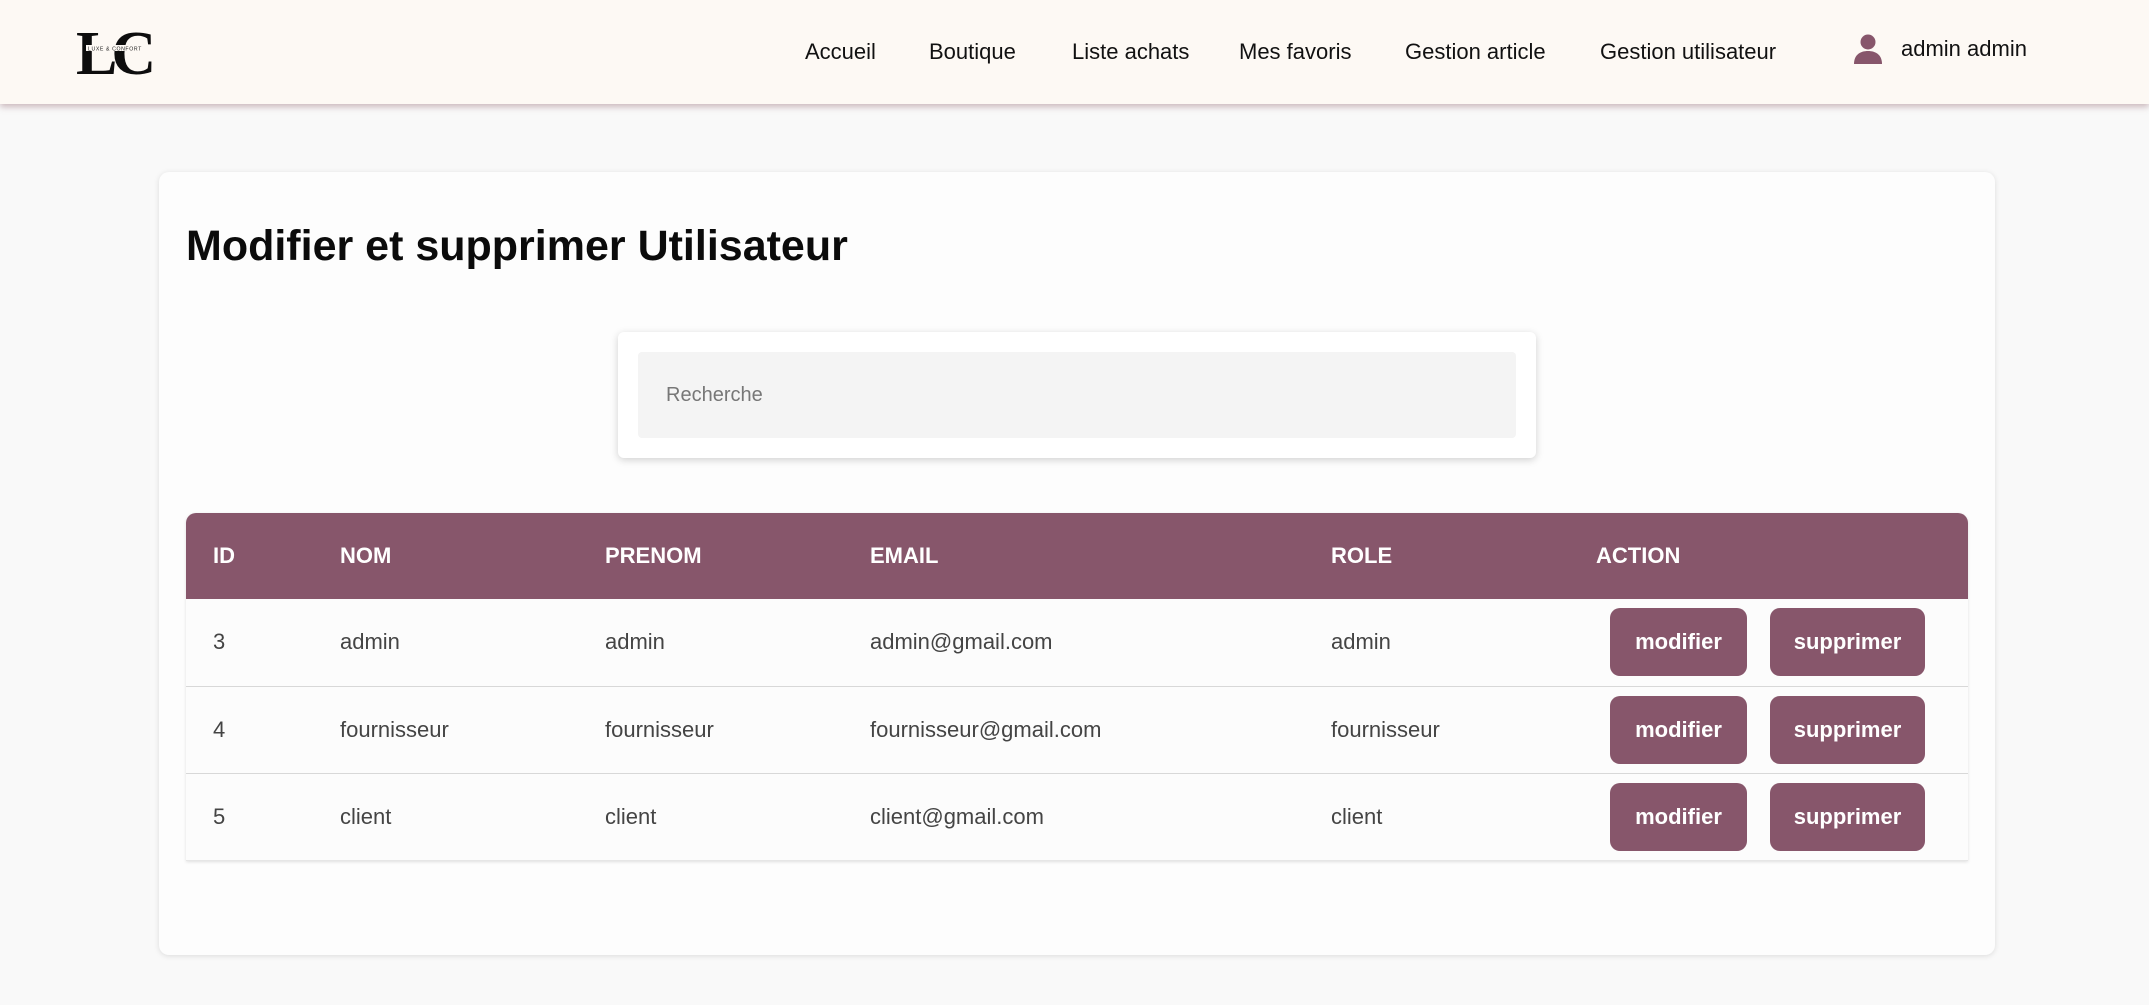  I want to click on cell-role: admin, so click(1361, 642).